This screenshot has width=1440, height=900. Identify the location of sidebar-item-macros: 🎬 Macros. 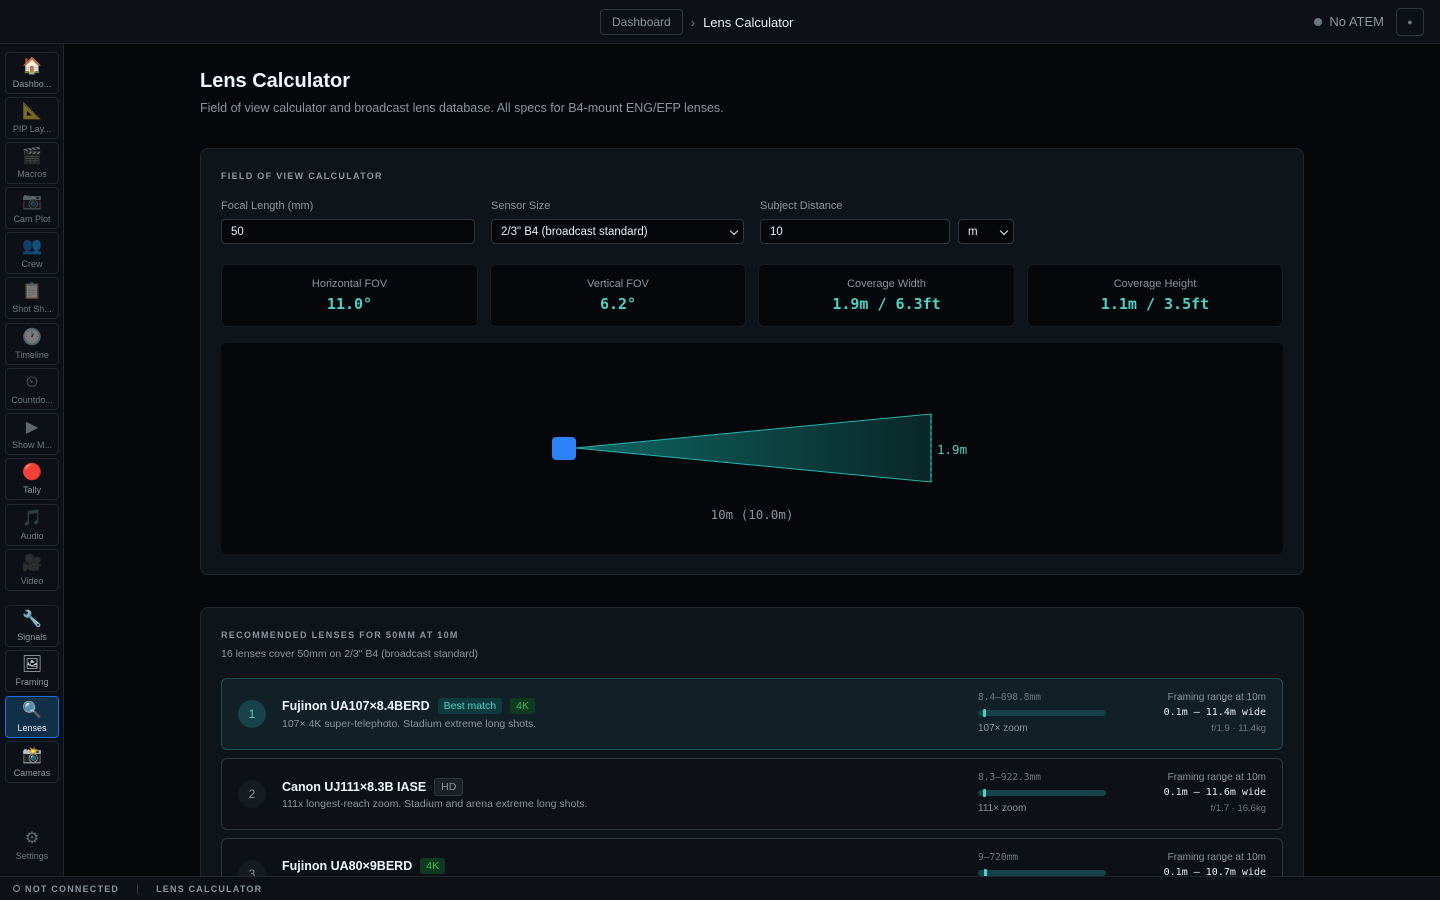
(32, 163).